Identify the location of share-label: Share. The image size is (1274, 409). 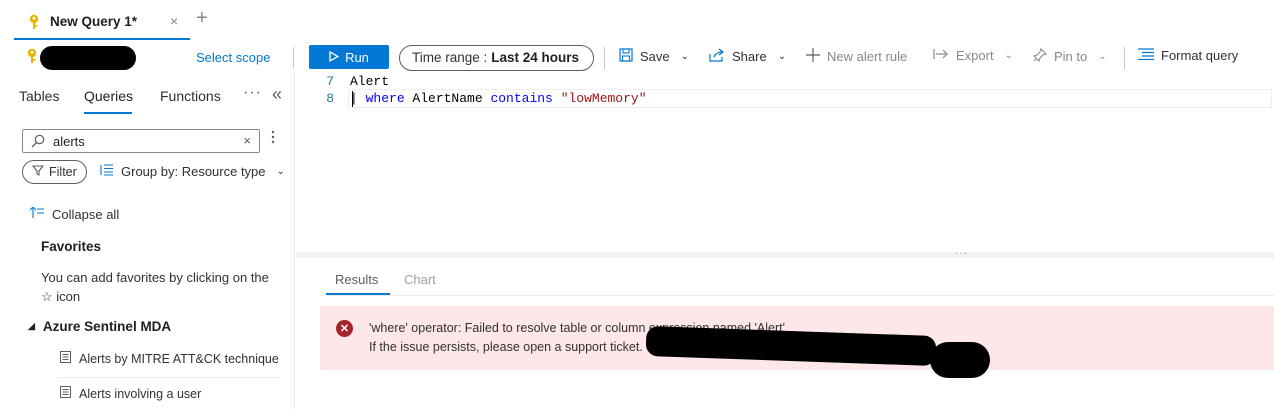
(749, 56).